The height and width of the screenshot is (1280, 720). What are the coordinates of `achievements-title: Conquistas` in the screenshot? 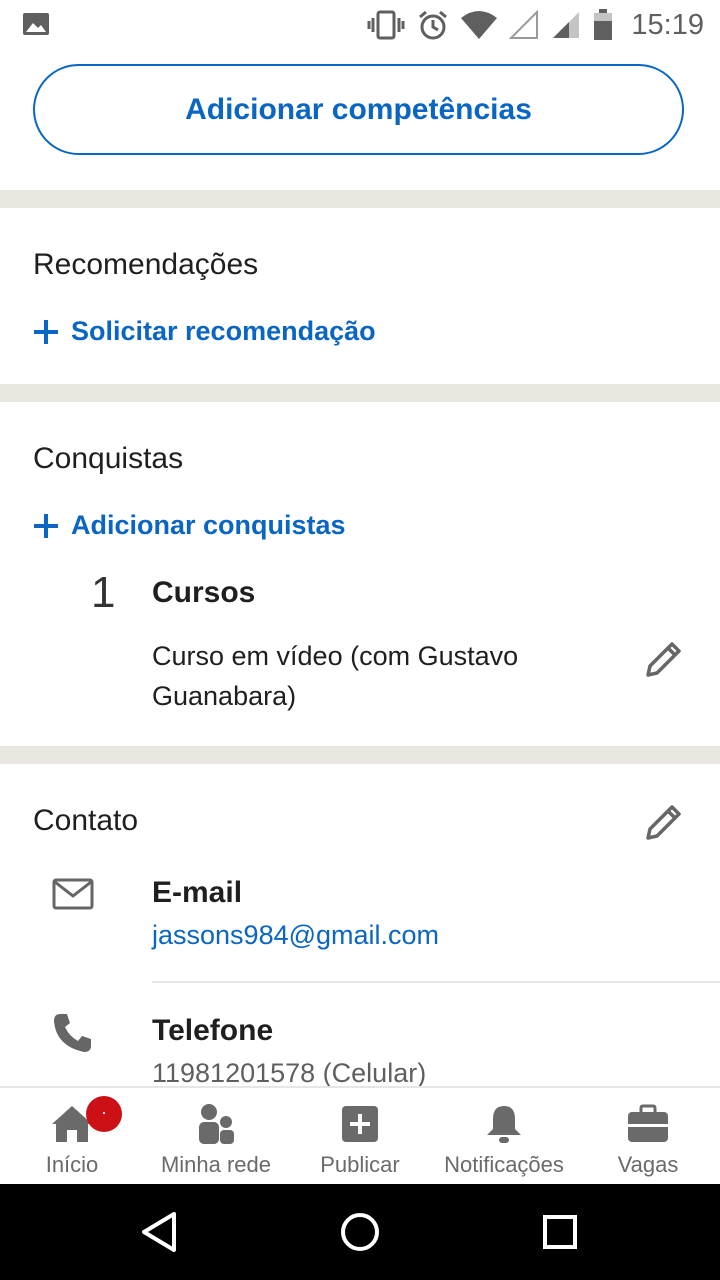 It's located at (108, 458).